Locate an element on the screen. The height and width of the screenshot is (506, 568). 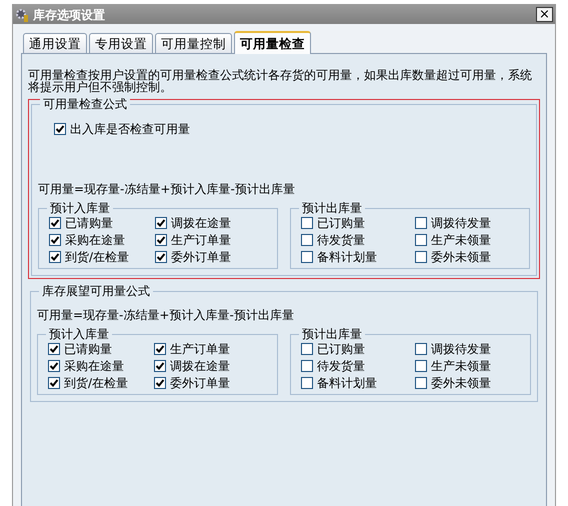
tab: 可用量控制 is located at coordinates (193, 43).